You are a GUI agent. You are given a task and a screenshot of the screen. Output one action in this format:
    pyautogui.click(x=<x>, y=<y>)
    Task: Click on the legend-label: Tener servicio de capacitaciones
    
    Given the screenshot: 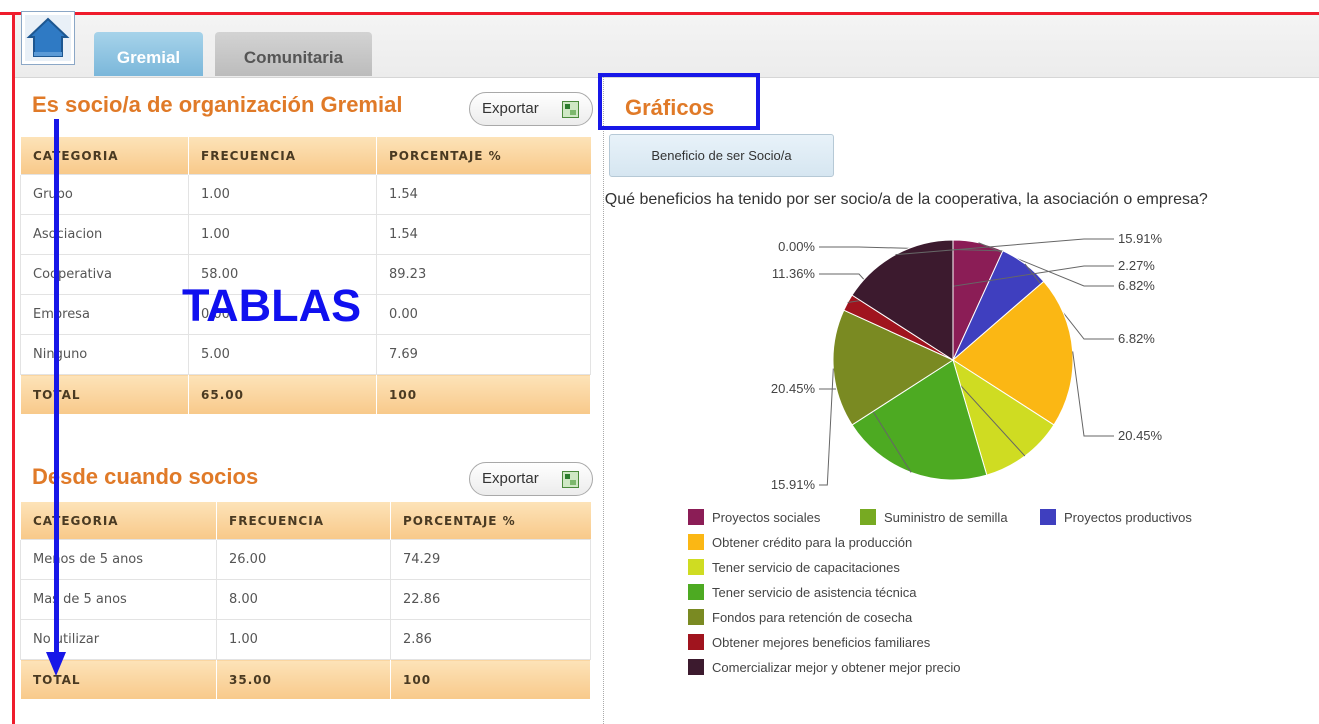 What is the action you would take?
    pyautogui.click(x=806, y=567)
    